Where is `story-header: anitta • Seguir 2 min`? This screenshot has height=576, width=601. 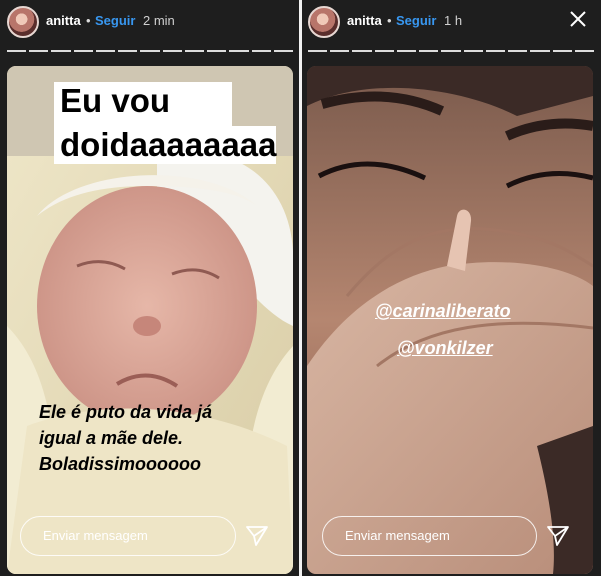
story-header: anitta • Seguir 2 min is located at coordinates (150, 22).